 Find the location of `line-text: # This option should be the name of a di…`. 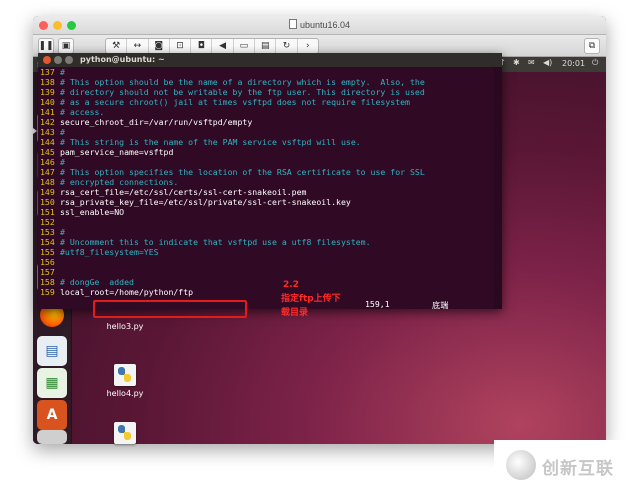

line-text: # This option should be the name of a di… is located at coordinates (242, 82).